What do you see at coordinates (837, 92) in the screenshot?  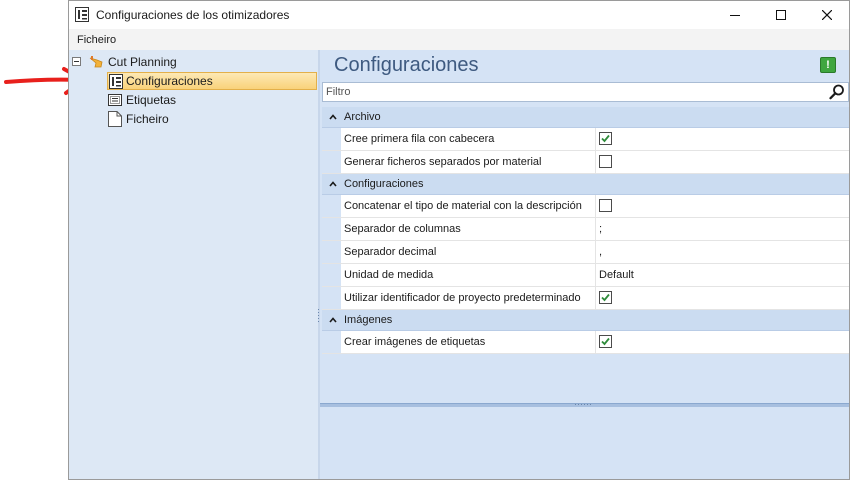 I see `search-icon` at bounding box center [837, 92].